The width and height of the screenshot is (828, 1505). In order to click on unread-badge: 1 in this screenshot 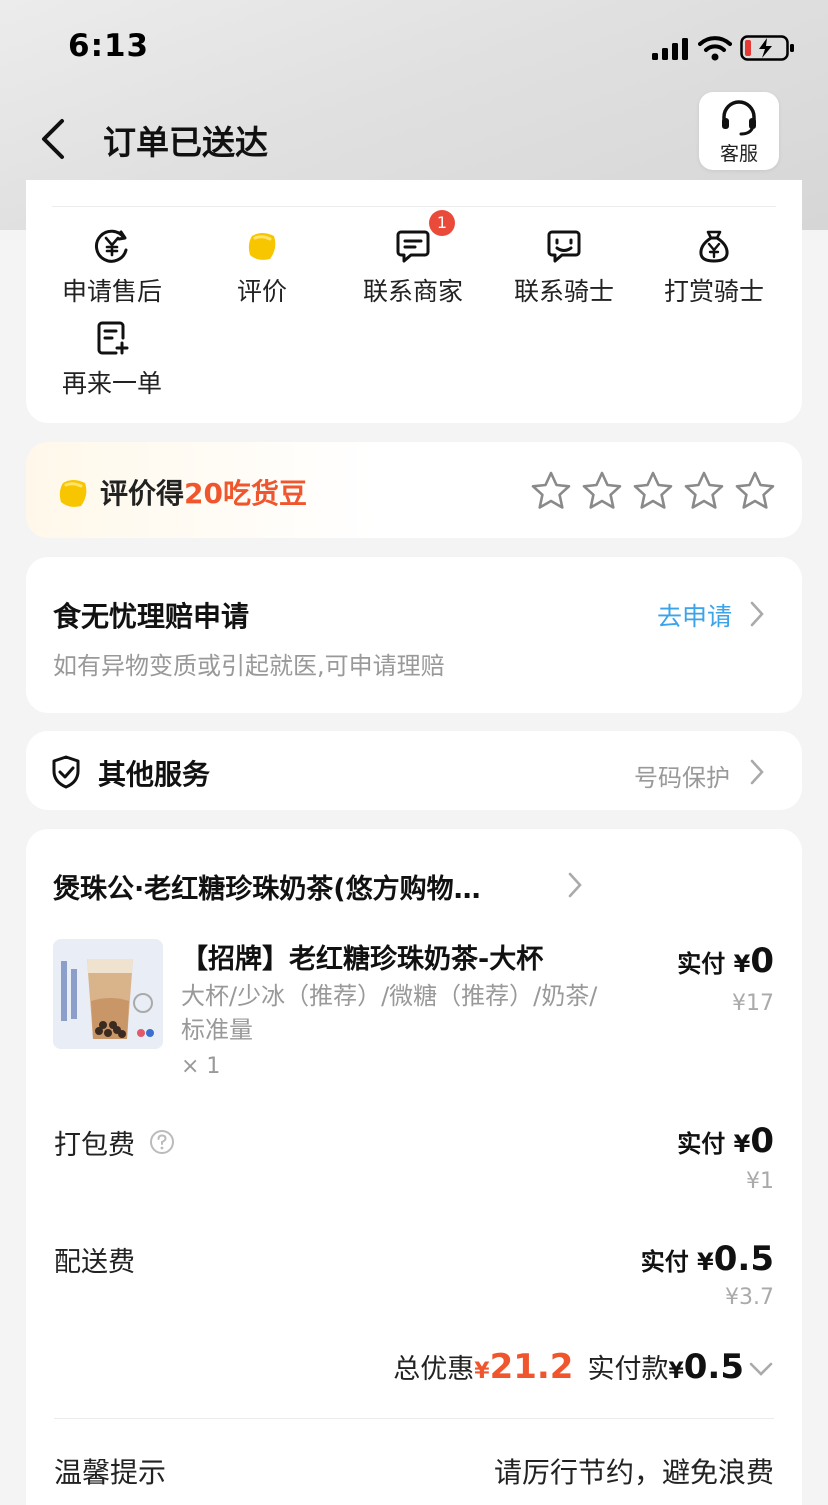, I will do `click(442, 223)`.